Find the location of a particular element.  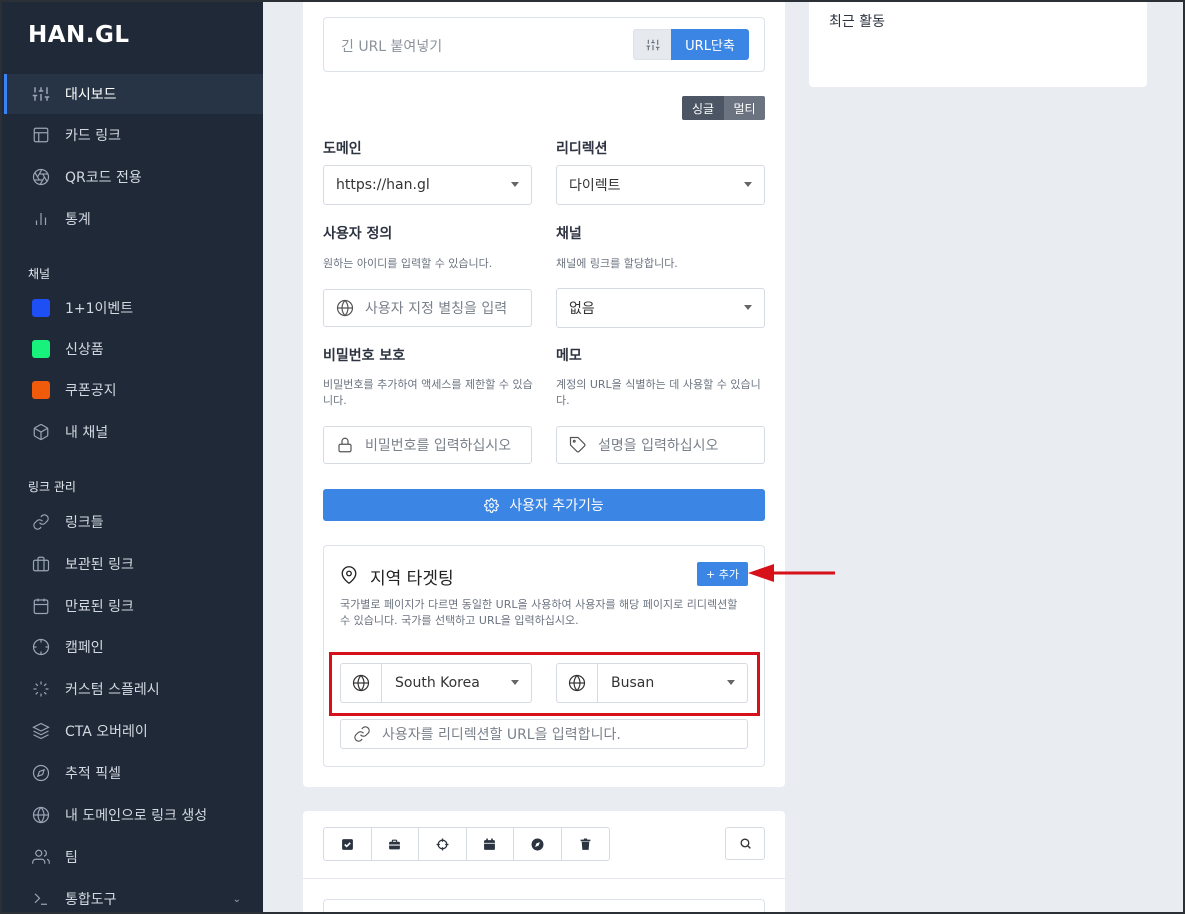

sidebar-item-custom-domain: 내 도메인으로 링크 생성 is located at coordinates (133, 815).